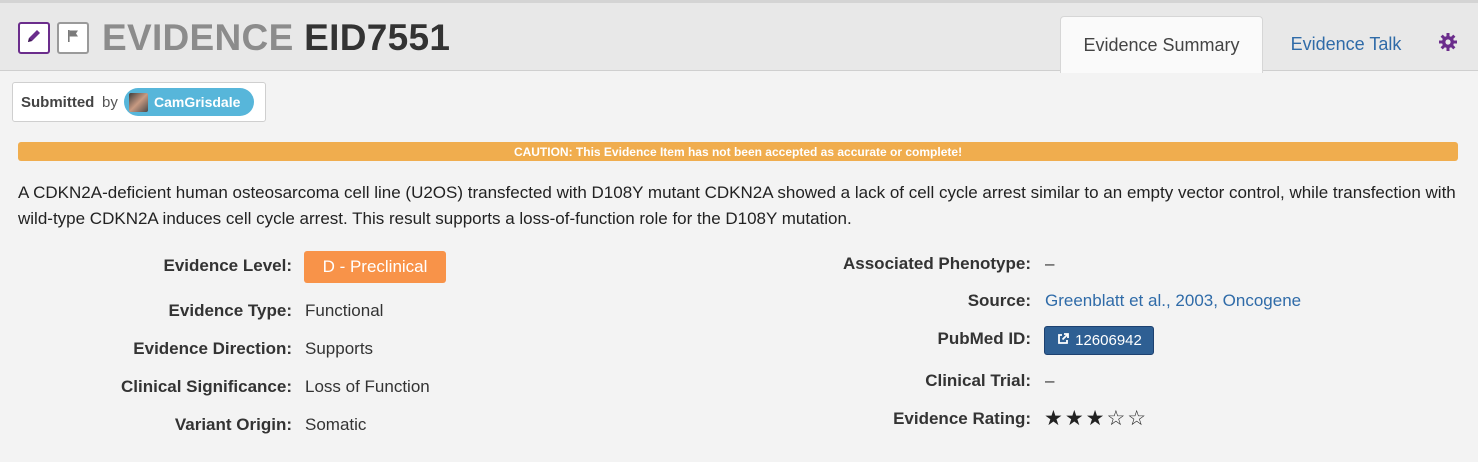 The height and width of the screenshot is (462, 1478). Describe the element at coordinates (58, 102) in the screenshot. I see `submitted-label: Submitted` at that location.